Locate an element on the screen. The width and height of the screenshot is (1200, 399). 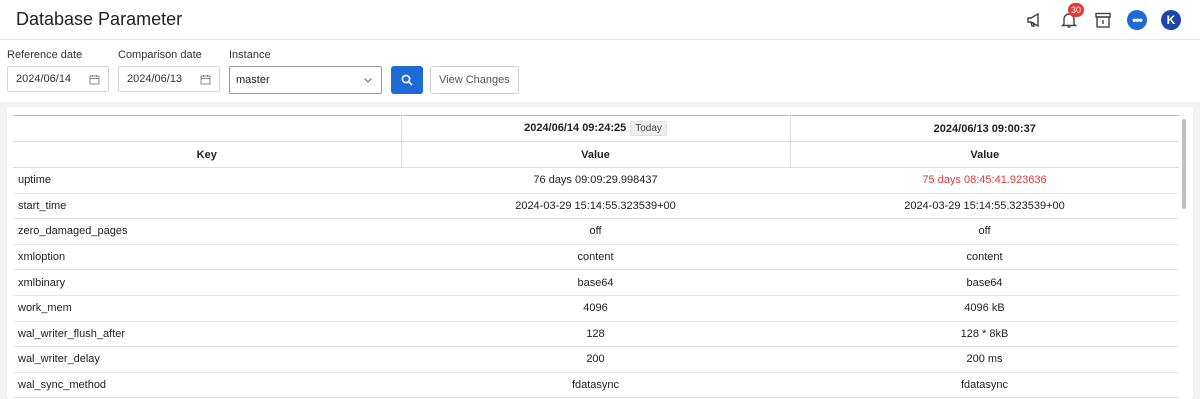
parameter-key-cell: uptime is located at coordinates (207, 180).